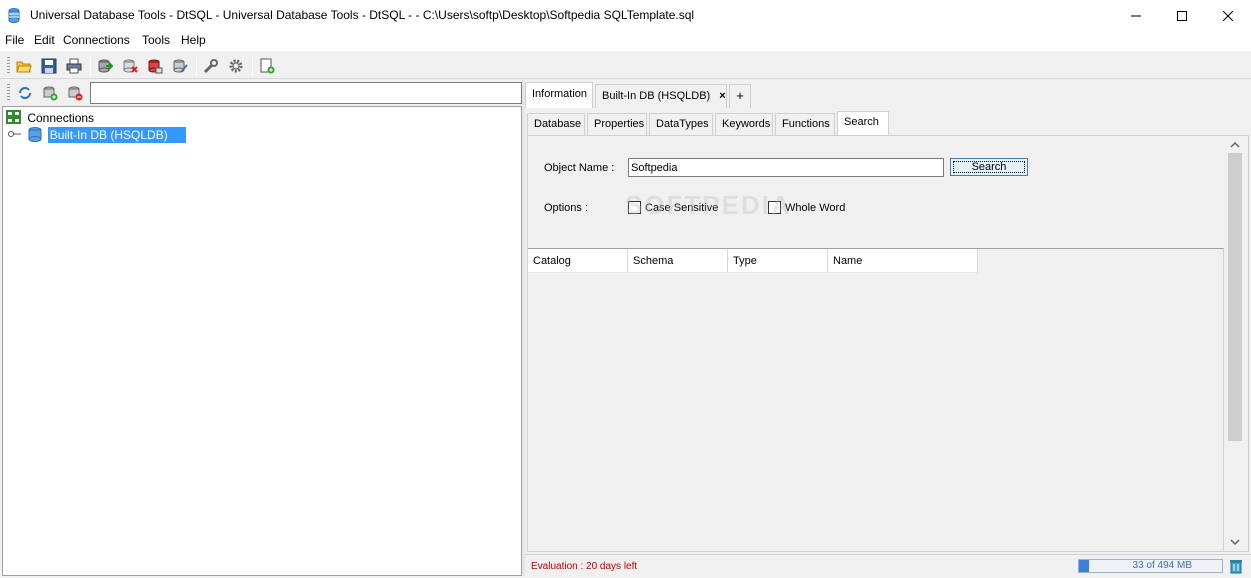 This screenshot has height=578, width=1251. I want to click on tab-builtin-db-label: Built-In DB (HSQLDB), so click(656, 96).